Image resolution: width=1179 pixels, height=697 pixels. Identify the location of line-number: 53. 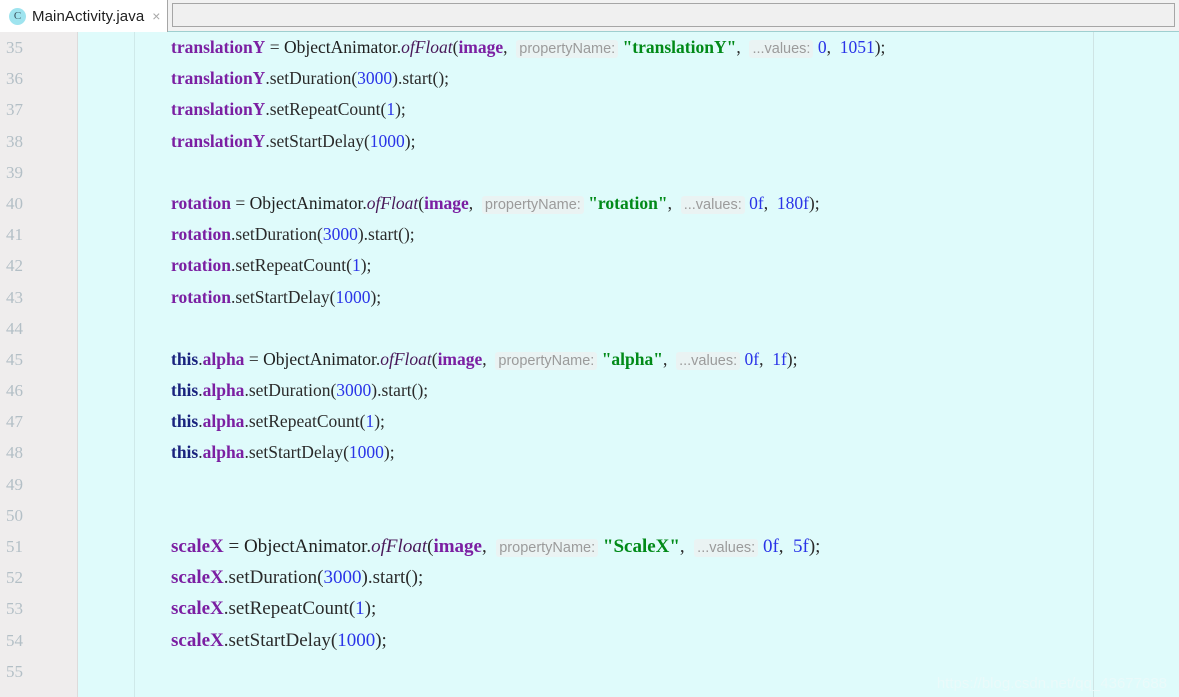
(14, 609).